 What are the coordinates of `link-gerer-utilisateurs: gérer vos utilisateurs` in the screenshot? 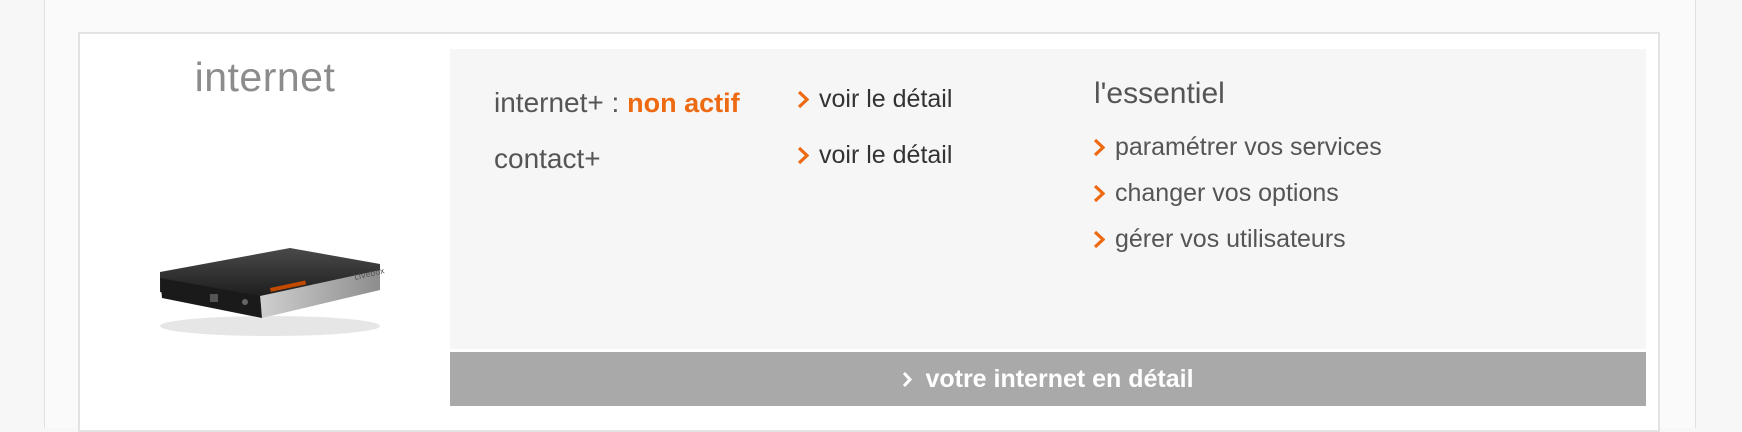 It's located at (1220, 239).